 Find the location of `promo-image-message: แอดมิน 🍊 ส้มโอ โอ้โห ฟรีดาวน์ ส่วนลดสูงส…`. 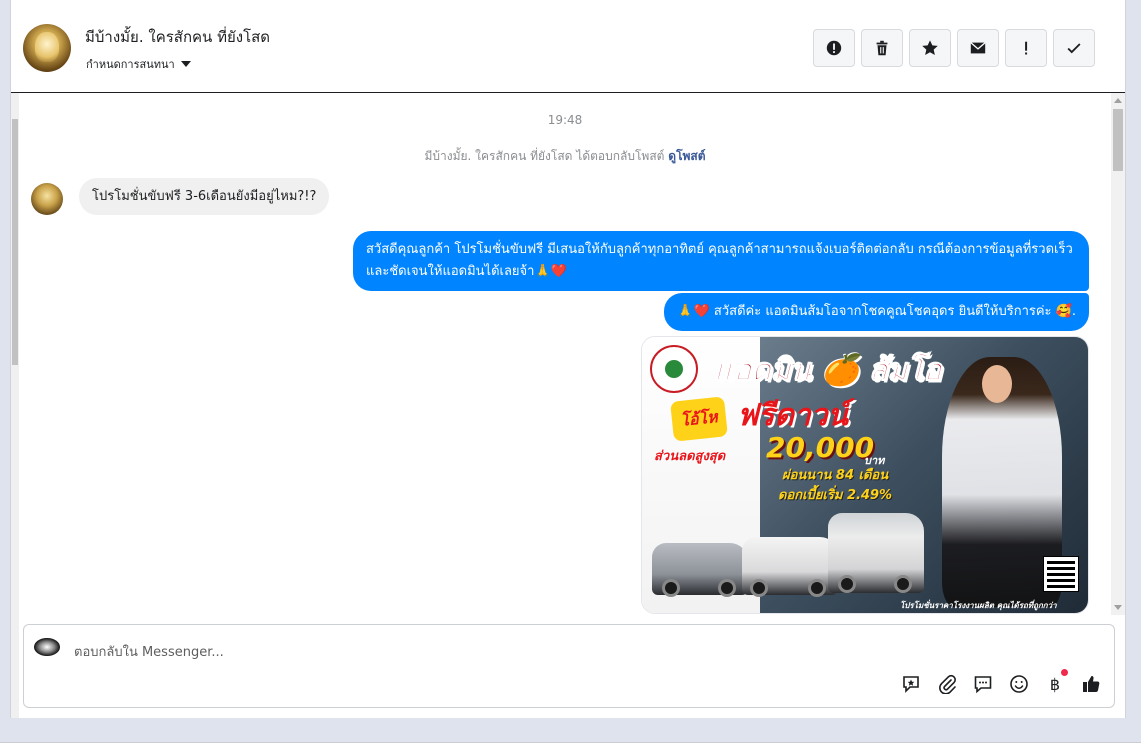

promo-image-message: แอดมิน 🍊 ส้มโอ โอ้โห ฟรีดาวน์ ส่วนลดสูงส… is located at coordinates (865, 475).